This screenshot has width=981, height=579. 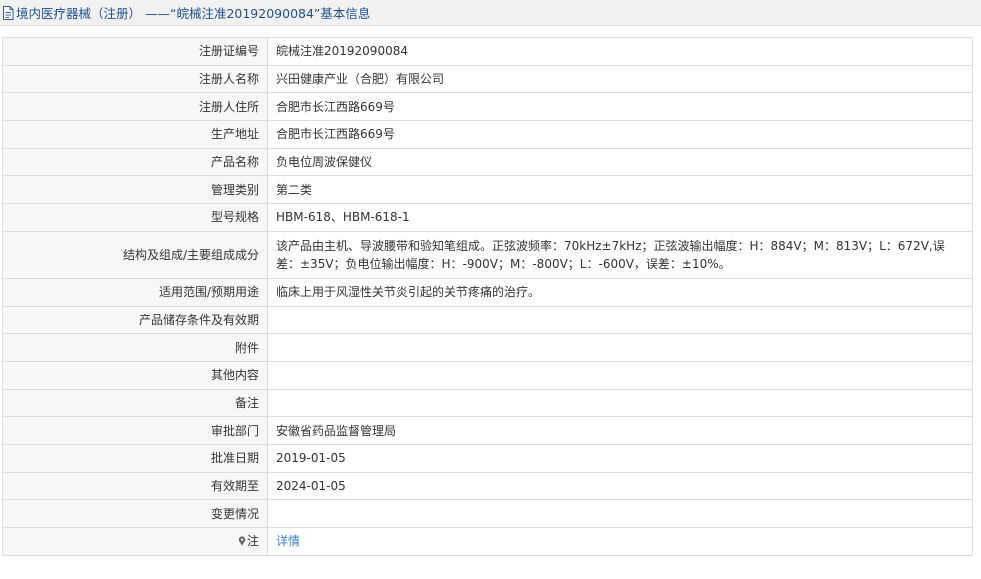 I want to click on table-row: 批准日期 2019-01-05, so click(x=487, y=458).